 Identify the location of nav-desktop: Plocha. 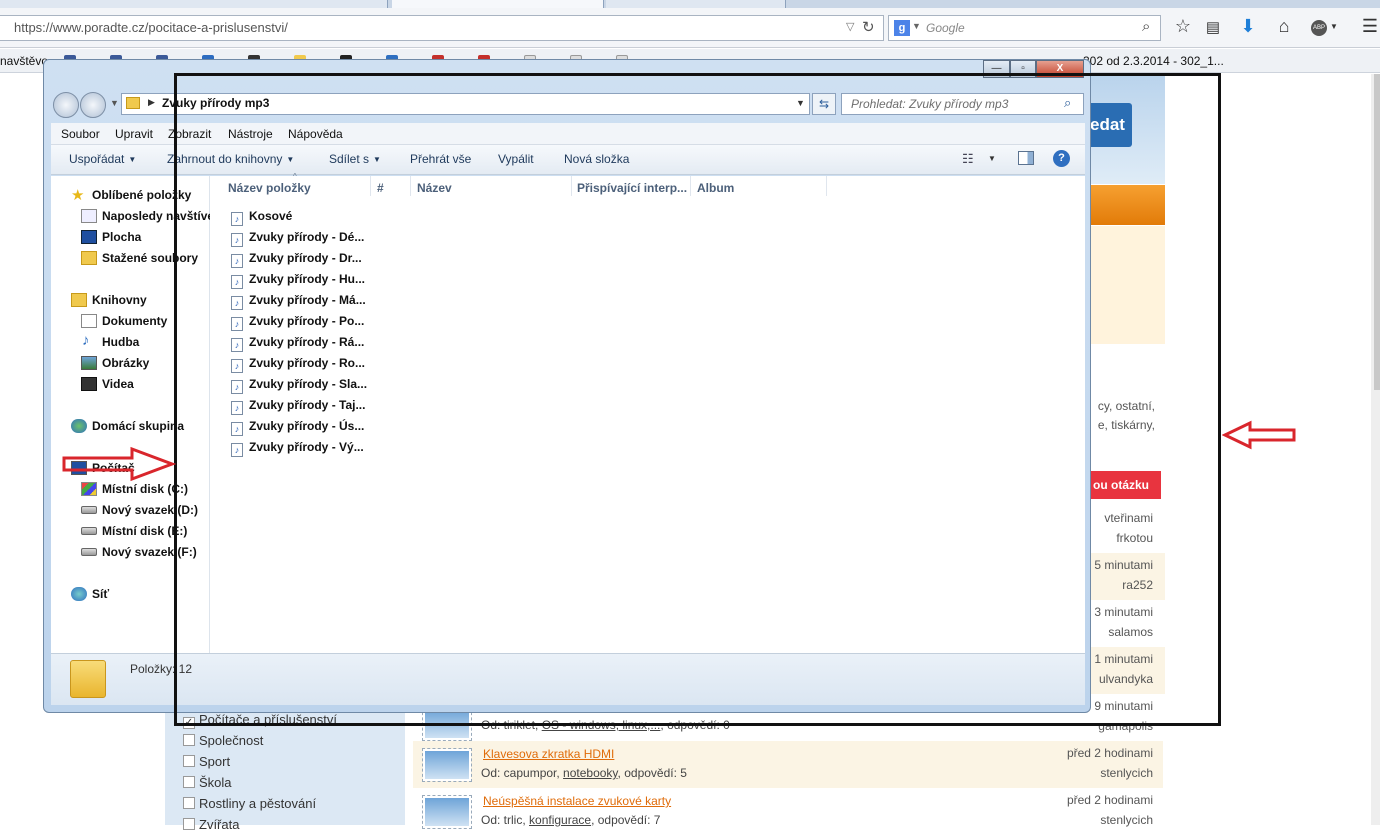
(121, 237).